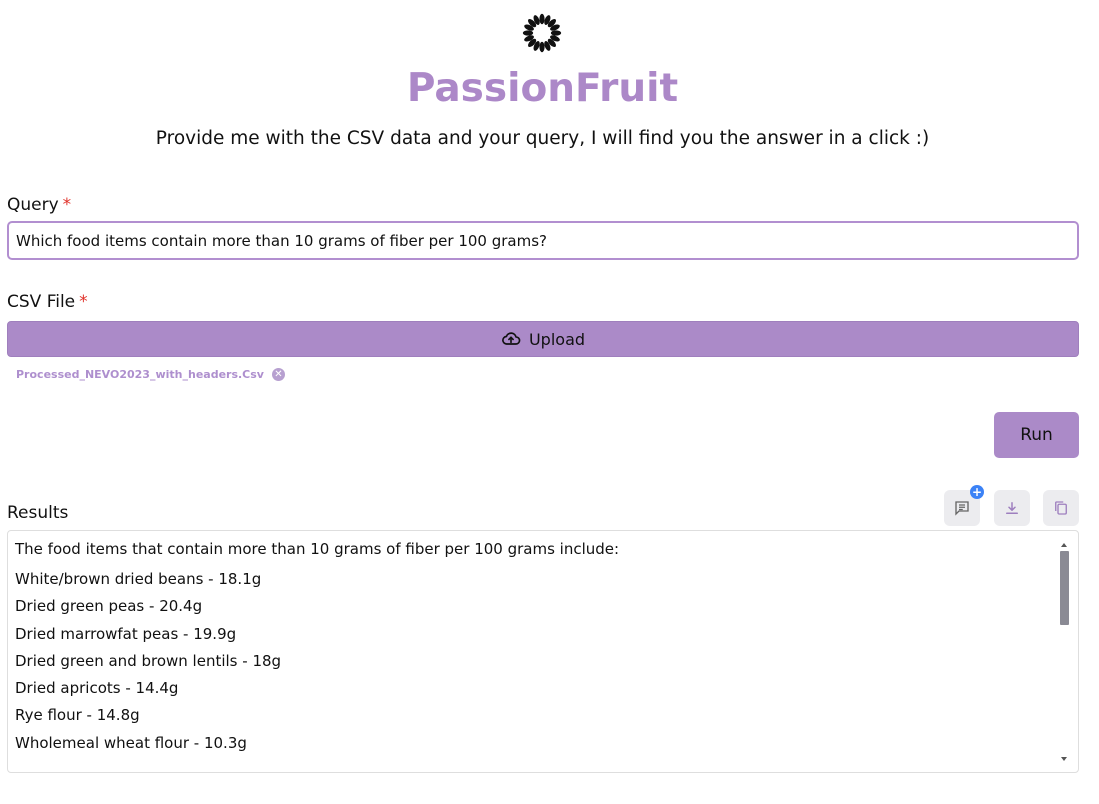  I want to click on file-name: Processed_NEVO2023_with_headers.Csv, so click(140, 374).